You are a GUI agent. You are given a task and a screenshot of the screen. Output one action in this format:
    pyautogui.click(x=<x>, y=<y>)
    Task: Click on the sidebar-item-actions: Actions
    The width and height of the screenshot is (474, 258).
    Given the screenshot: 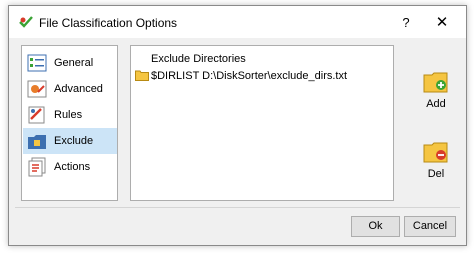 What is the action you would take?
    pyautogui.click(x=70, y=167)
    